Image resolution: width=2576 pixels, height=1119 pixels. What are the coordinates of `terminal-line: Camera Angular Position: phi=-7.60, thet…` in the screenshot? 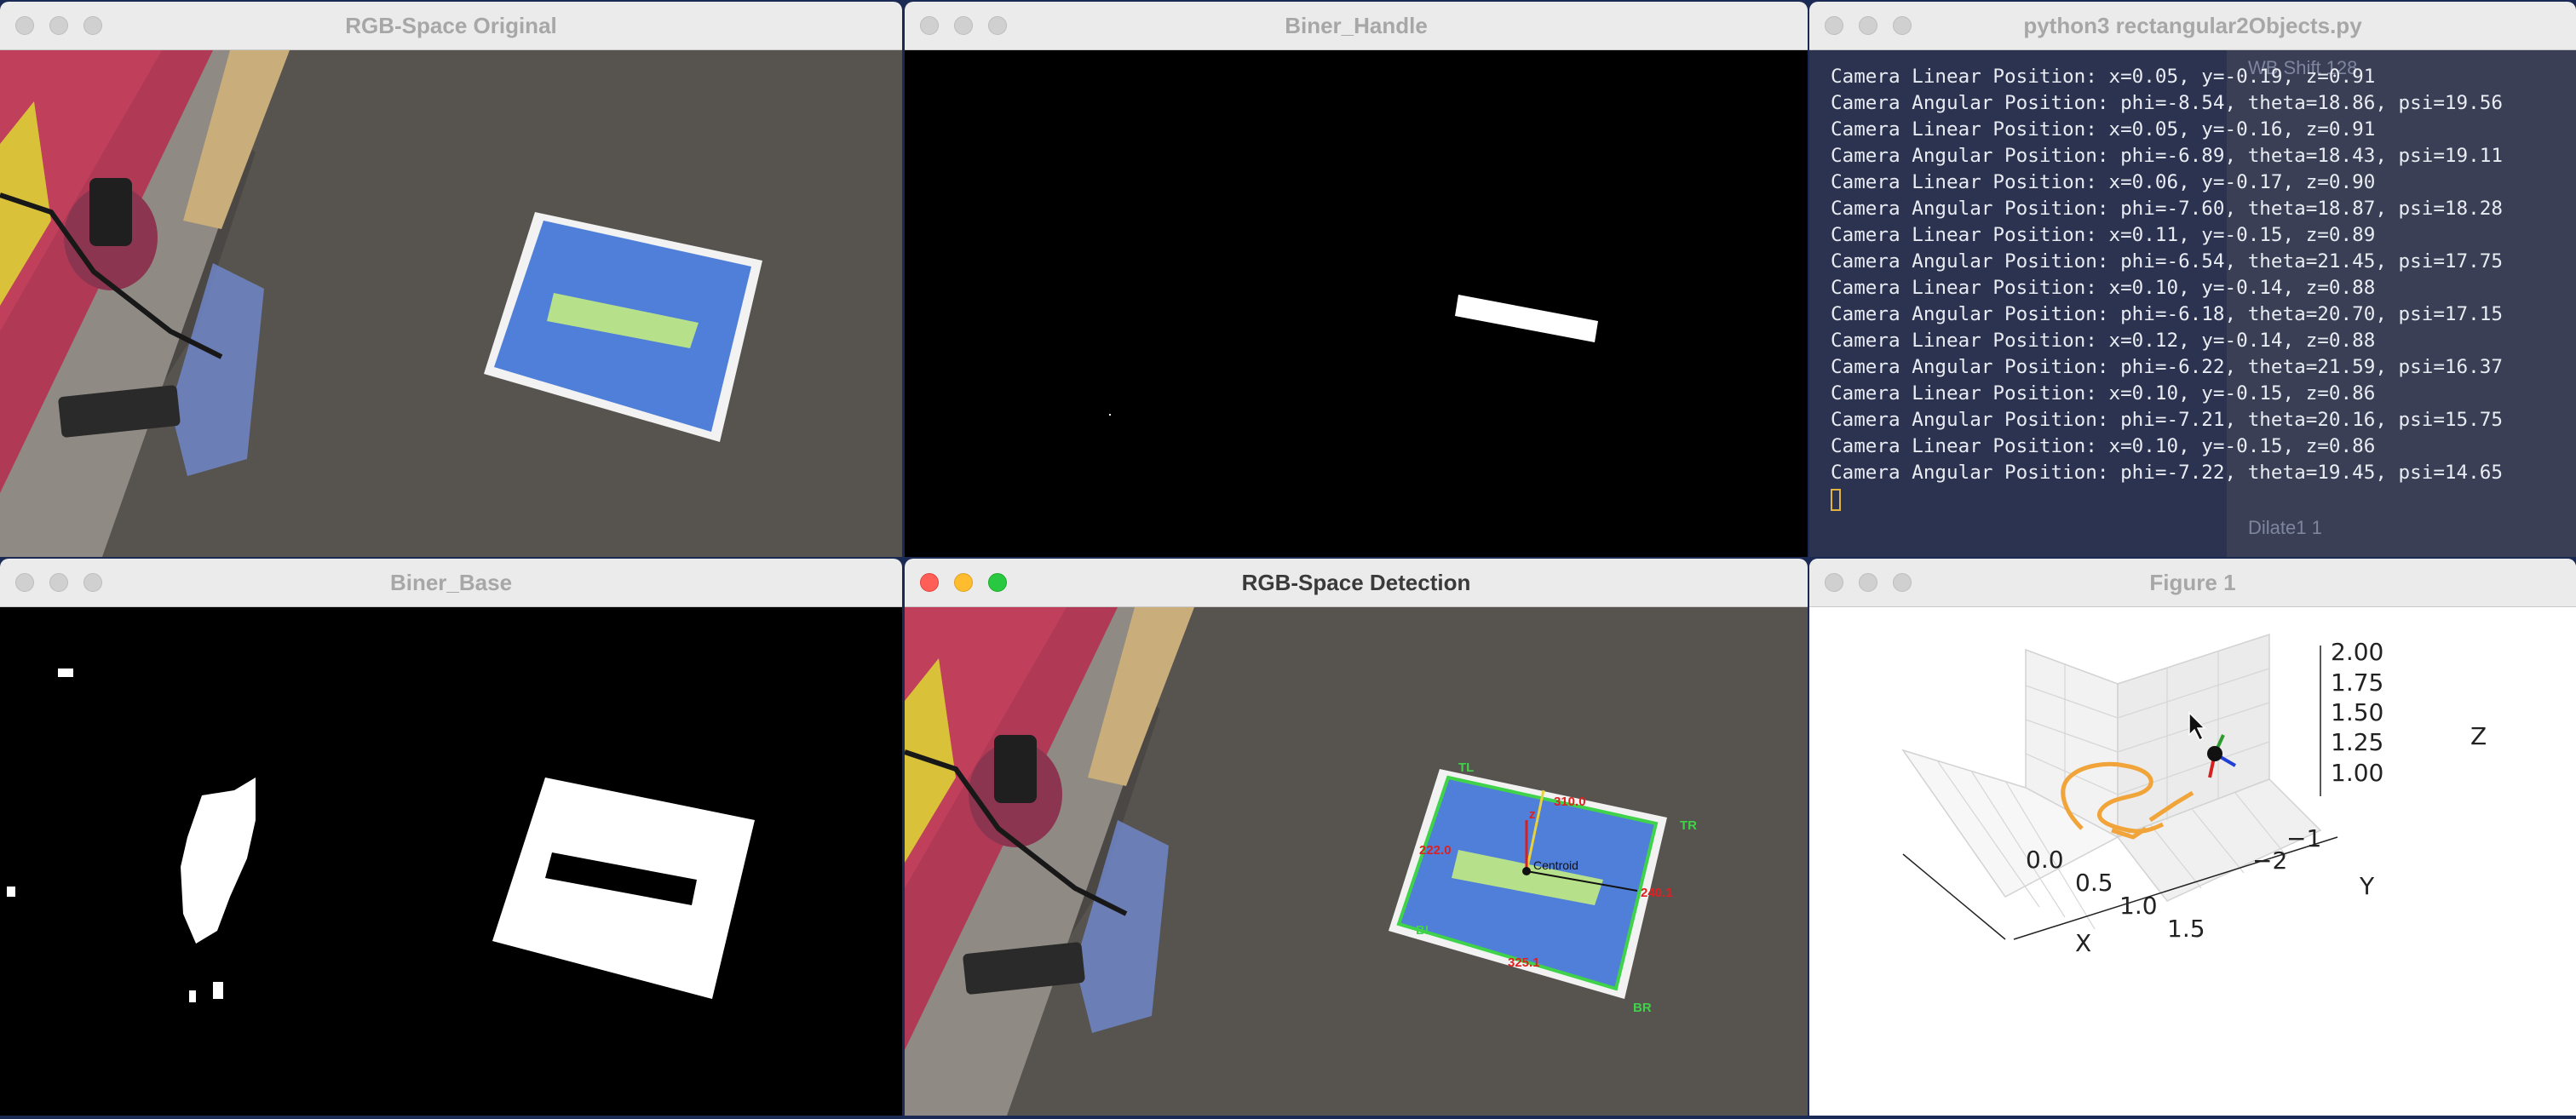 It's located at (2167, 209).